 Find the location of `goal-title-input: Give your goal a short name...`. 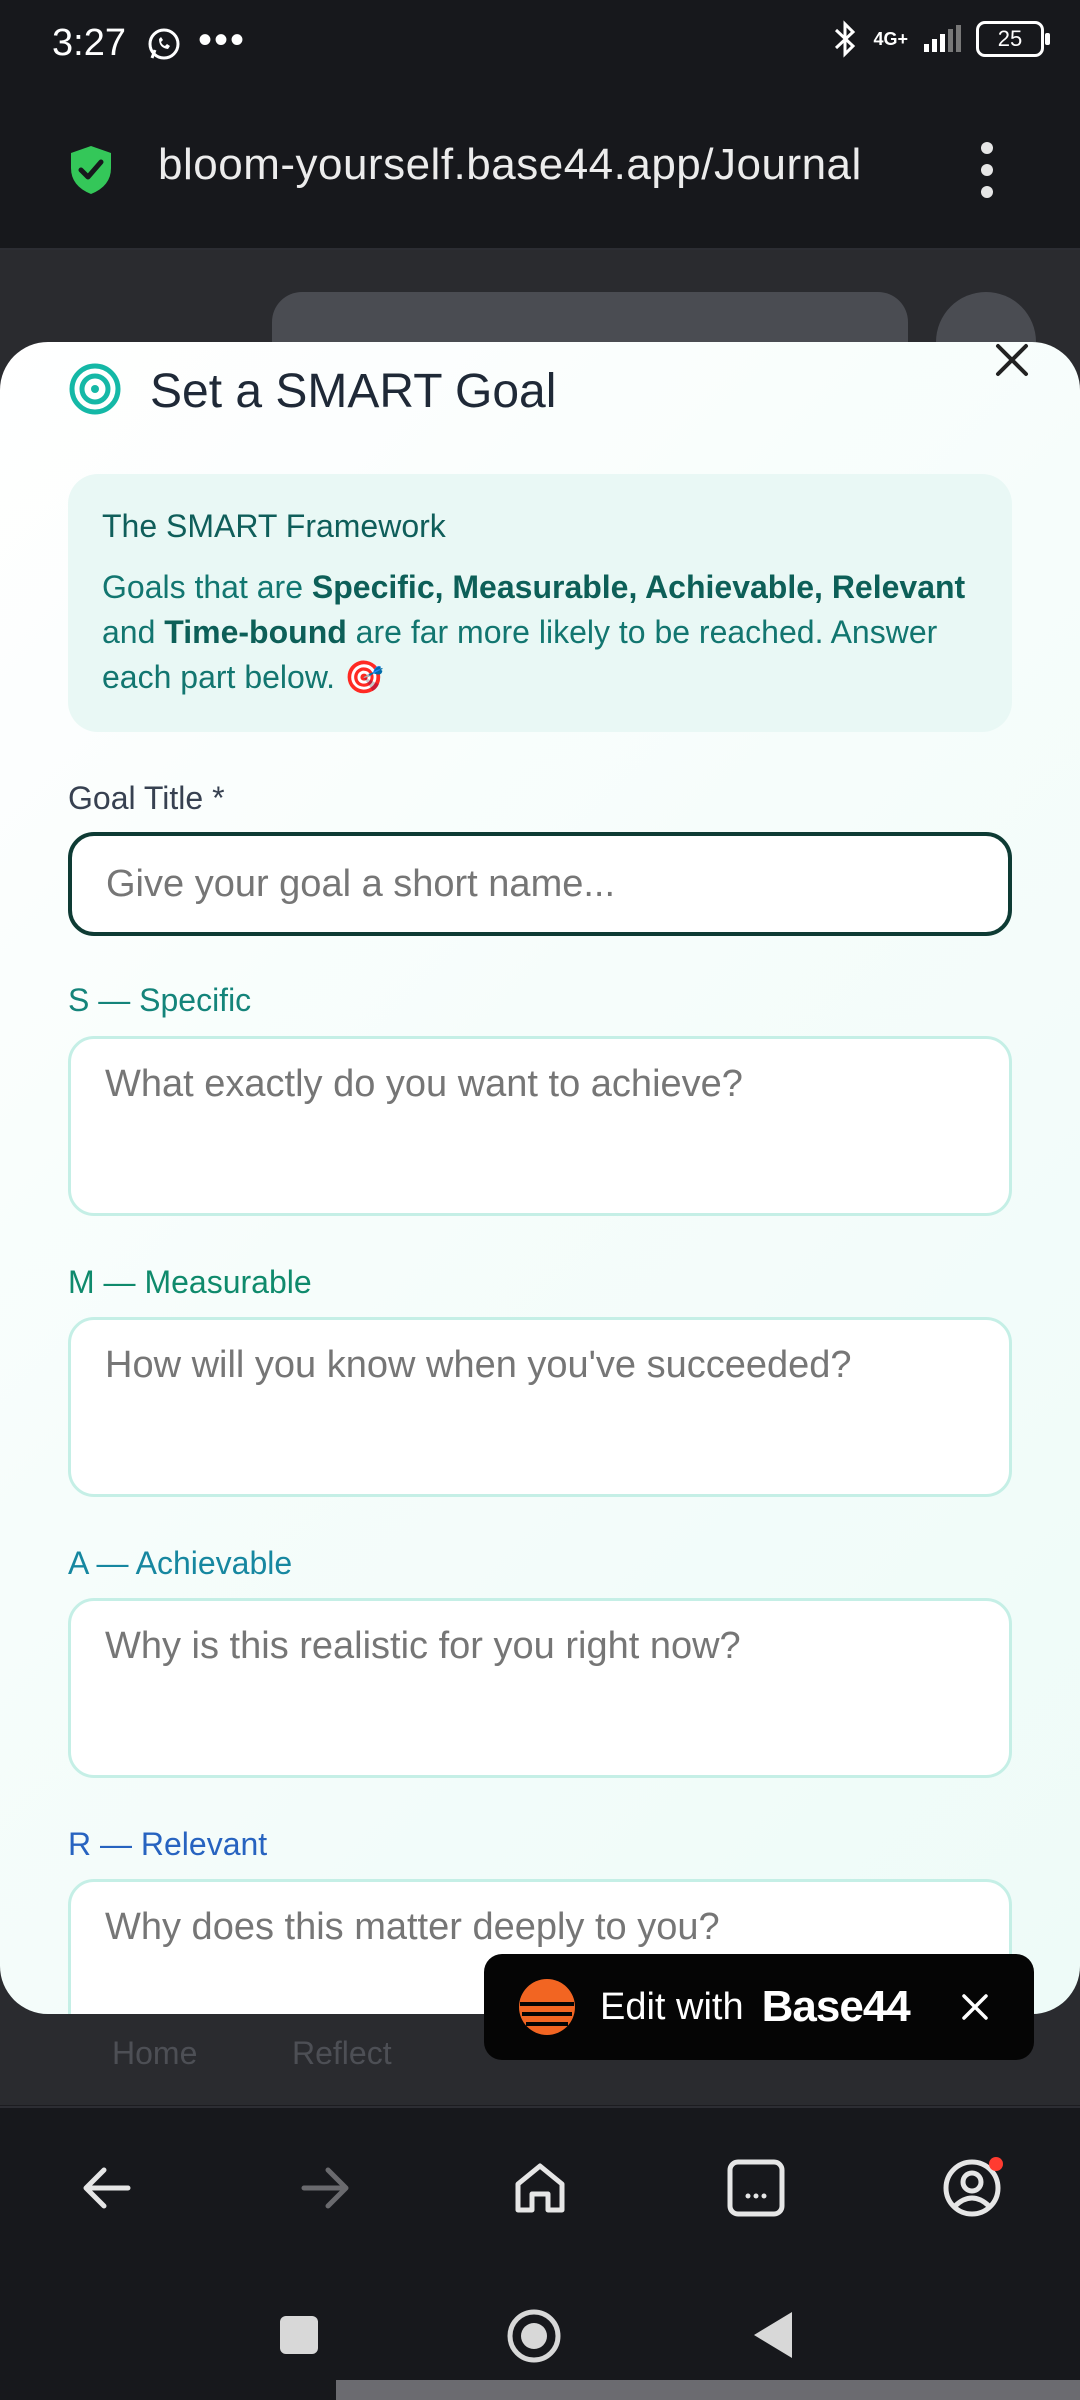

goal-title-input: Give your goal a short name... is located at coordinates (540, 884).